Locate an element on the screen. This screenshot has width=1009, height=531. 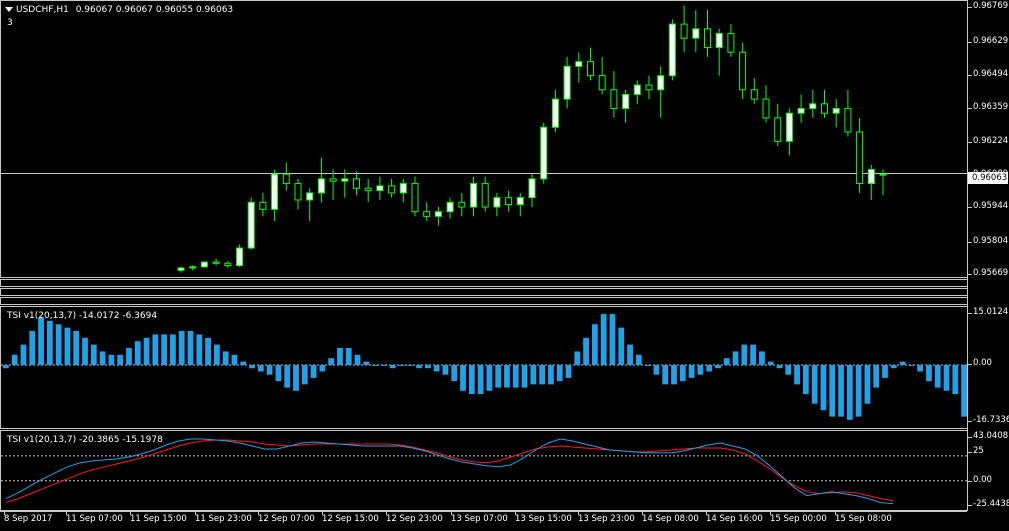
time-tick-label: 12 Sep 07:00 is located at coordinates (286, 519).